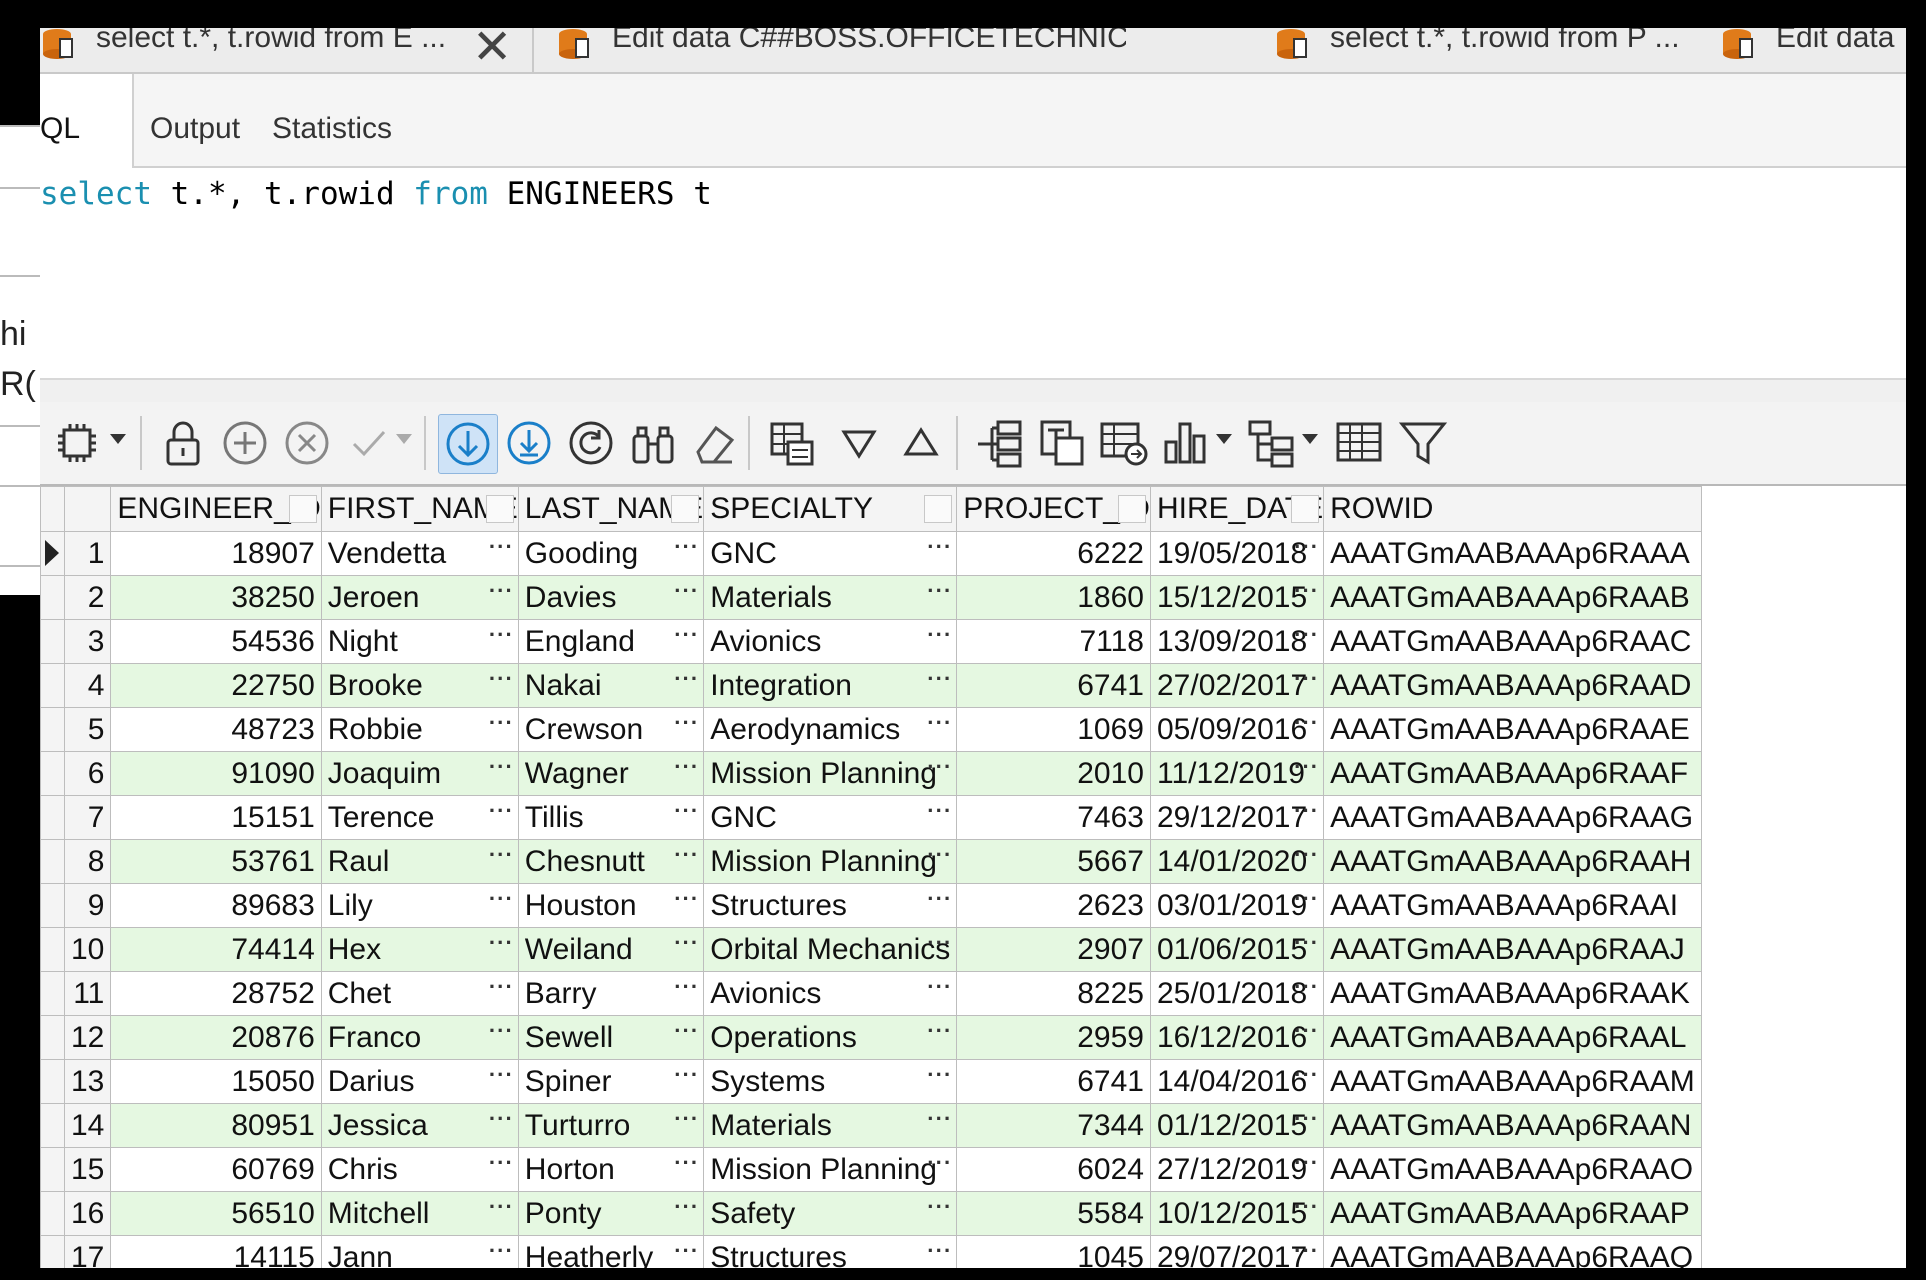  Describe the element at coordinates (1053, 1125) in the screenshot. I see `cell-project-id: 7344` at that location.